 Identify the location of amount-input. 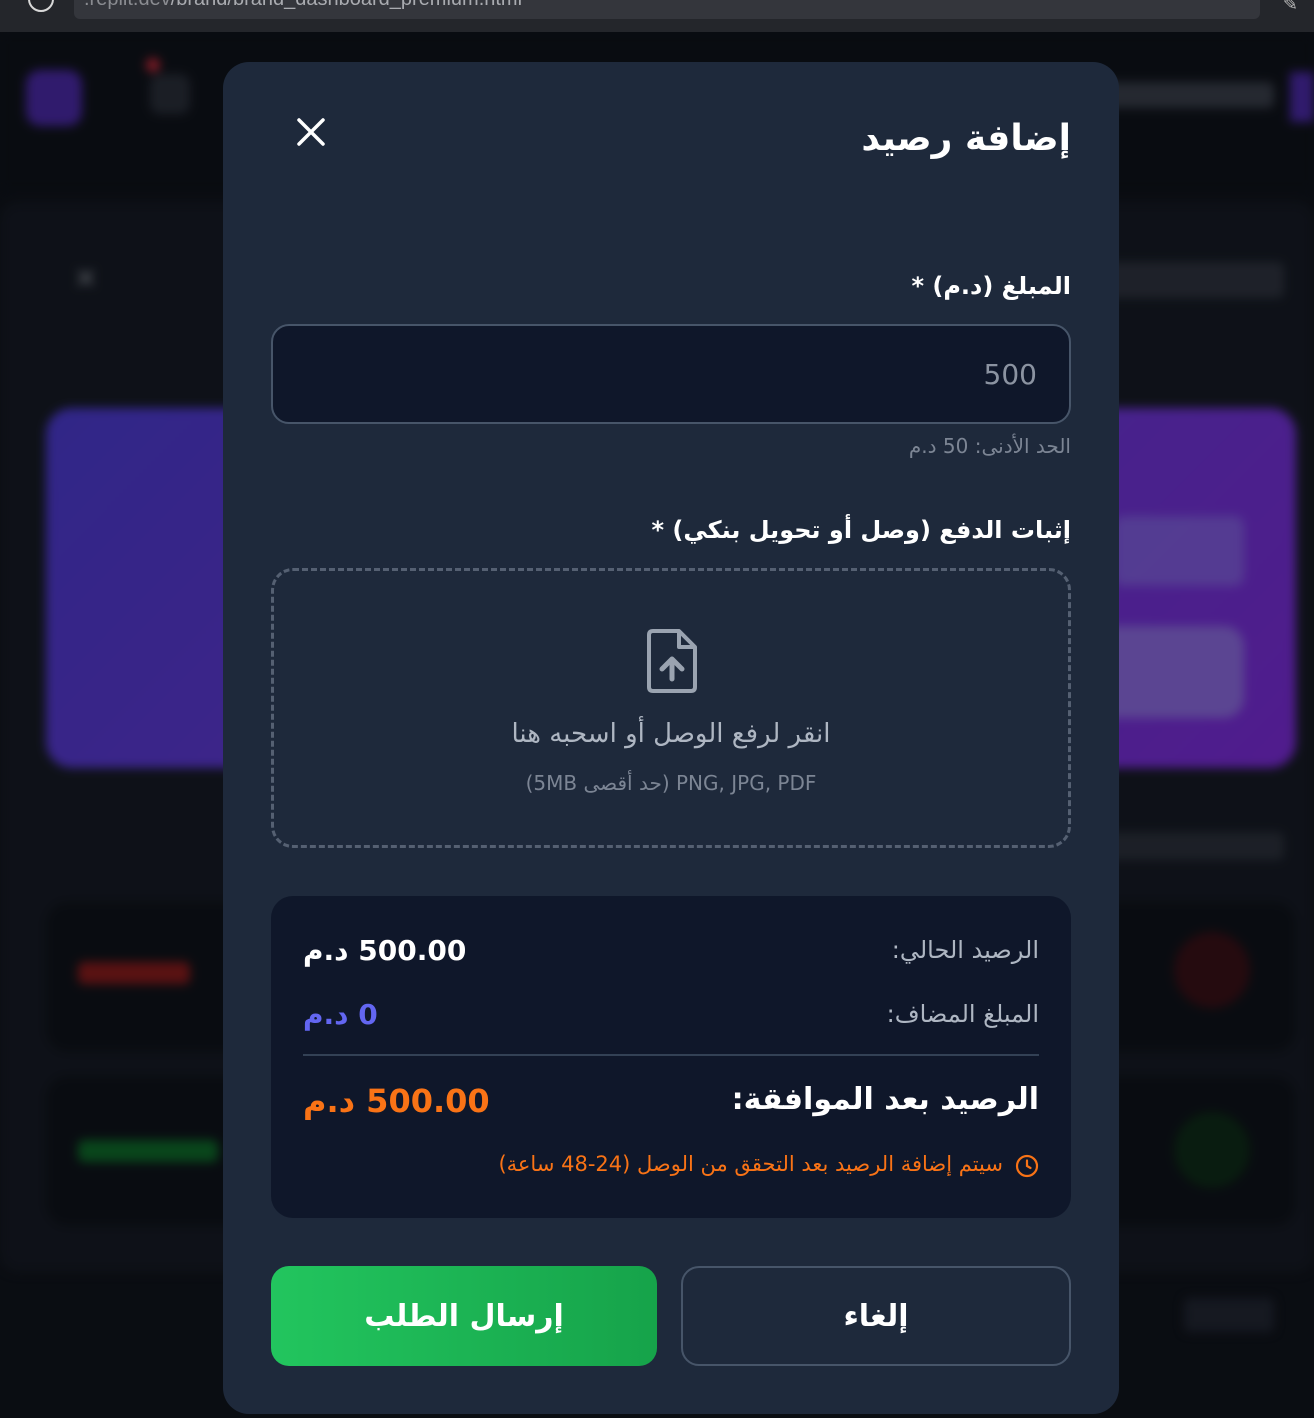
(671, 374).